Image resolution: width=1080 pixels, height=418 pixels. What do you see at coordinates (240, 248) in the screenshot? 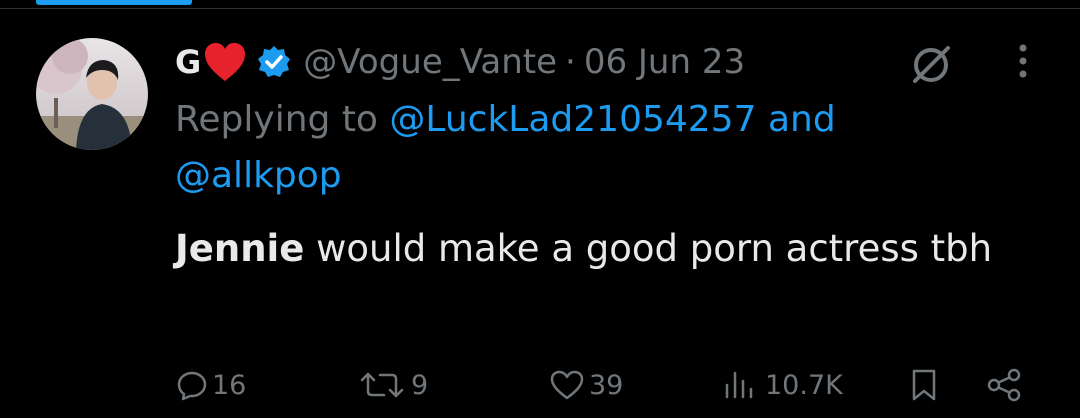
I see `tweet-text-bold: Jennie` at bounding box center [240, 248].